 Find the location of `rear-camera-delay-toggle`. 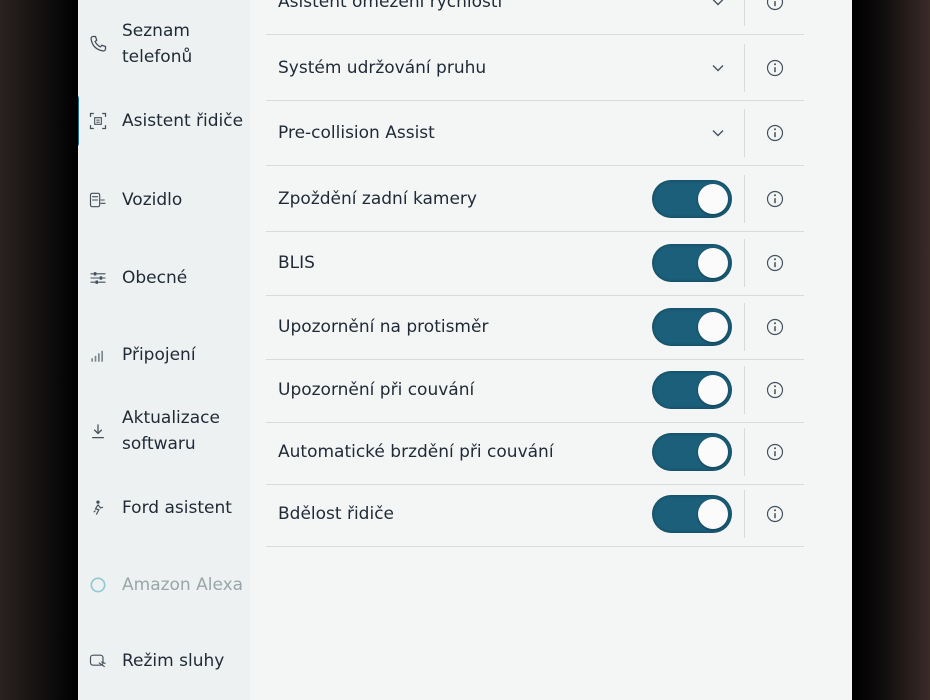

rear-camera-delay-toggle is located at coordinates (692, 199).